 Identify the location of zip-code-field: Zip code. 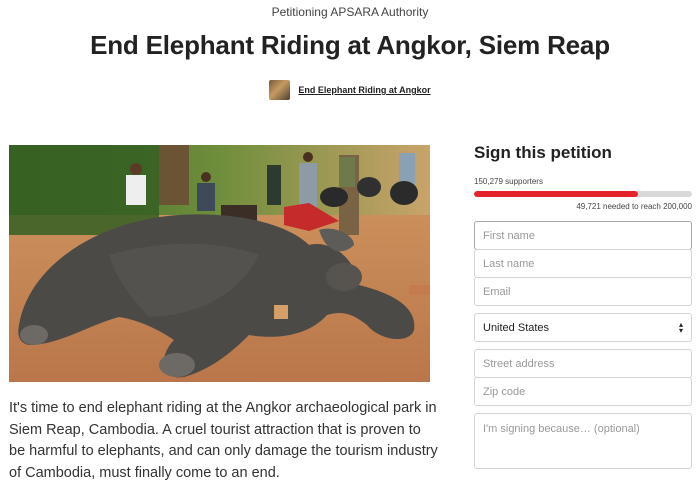
(583, 391).